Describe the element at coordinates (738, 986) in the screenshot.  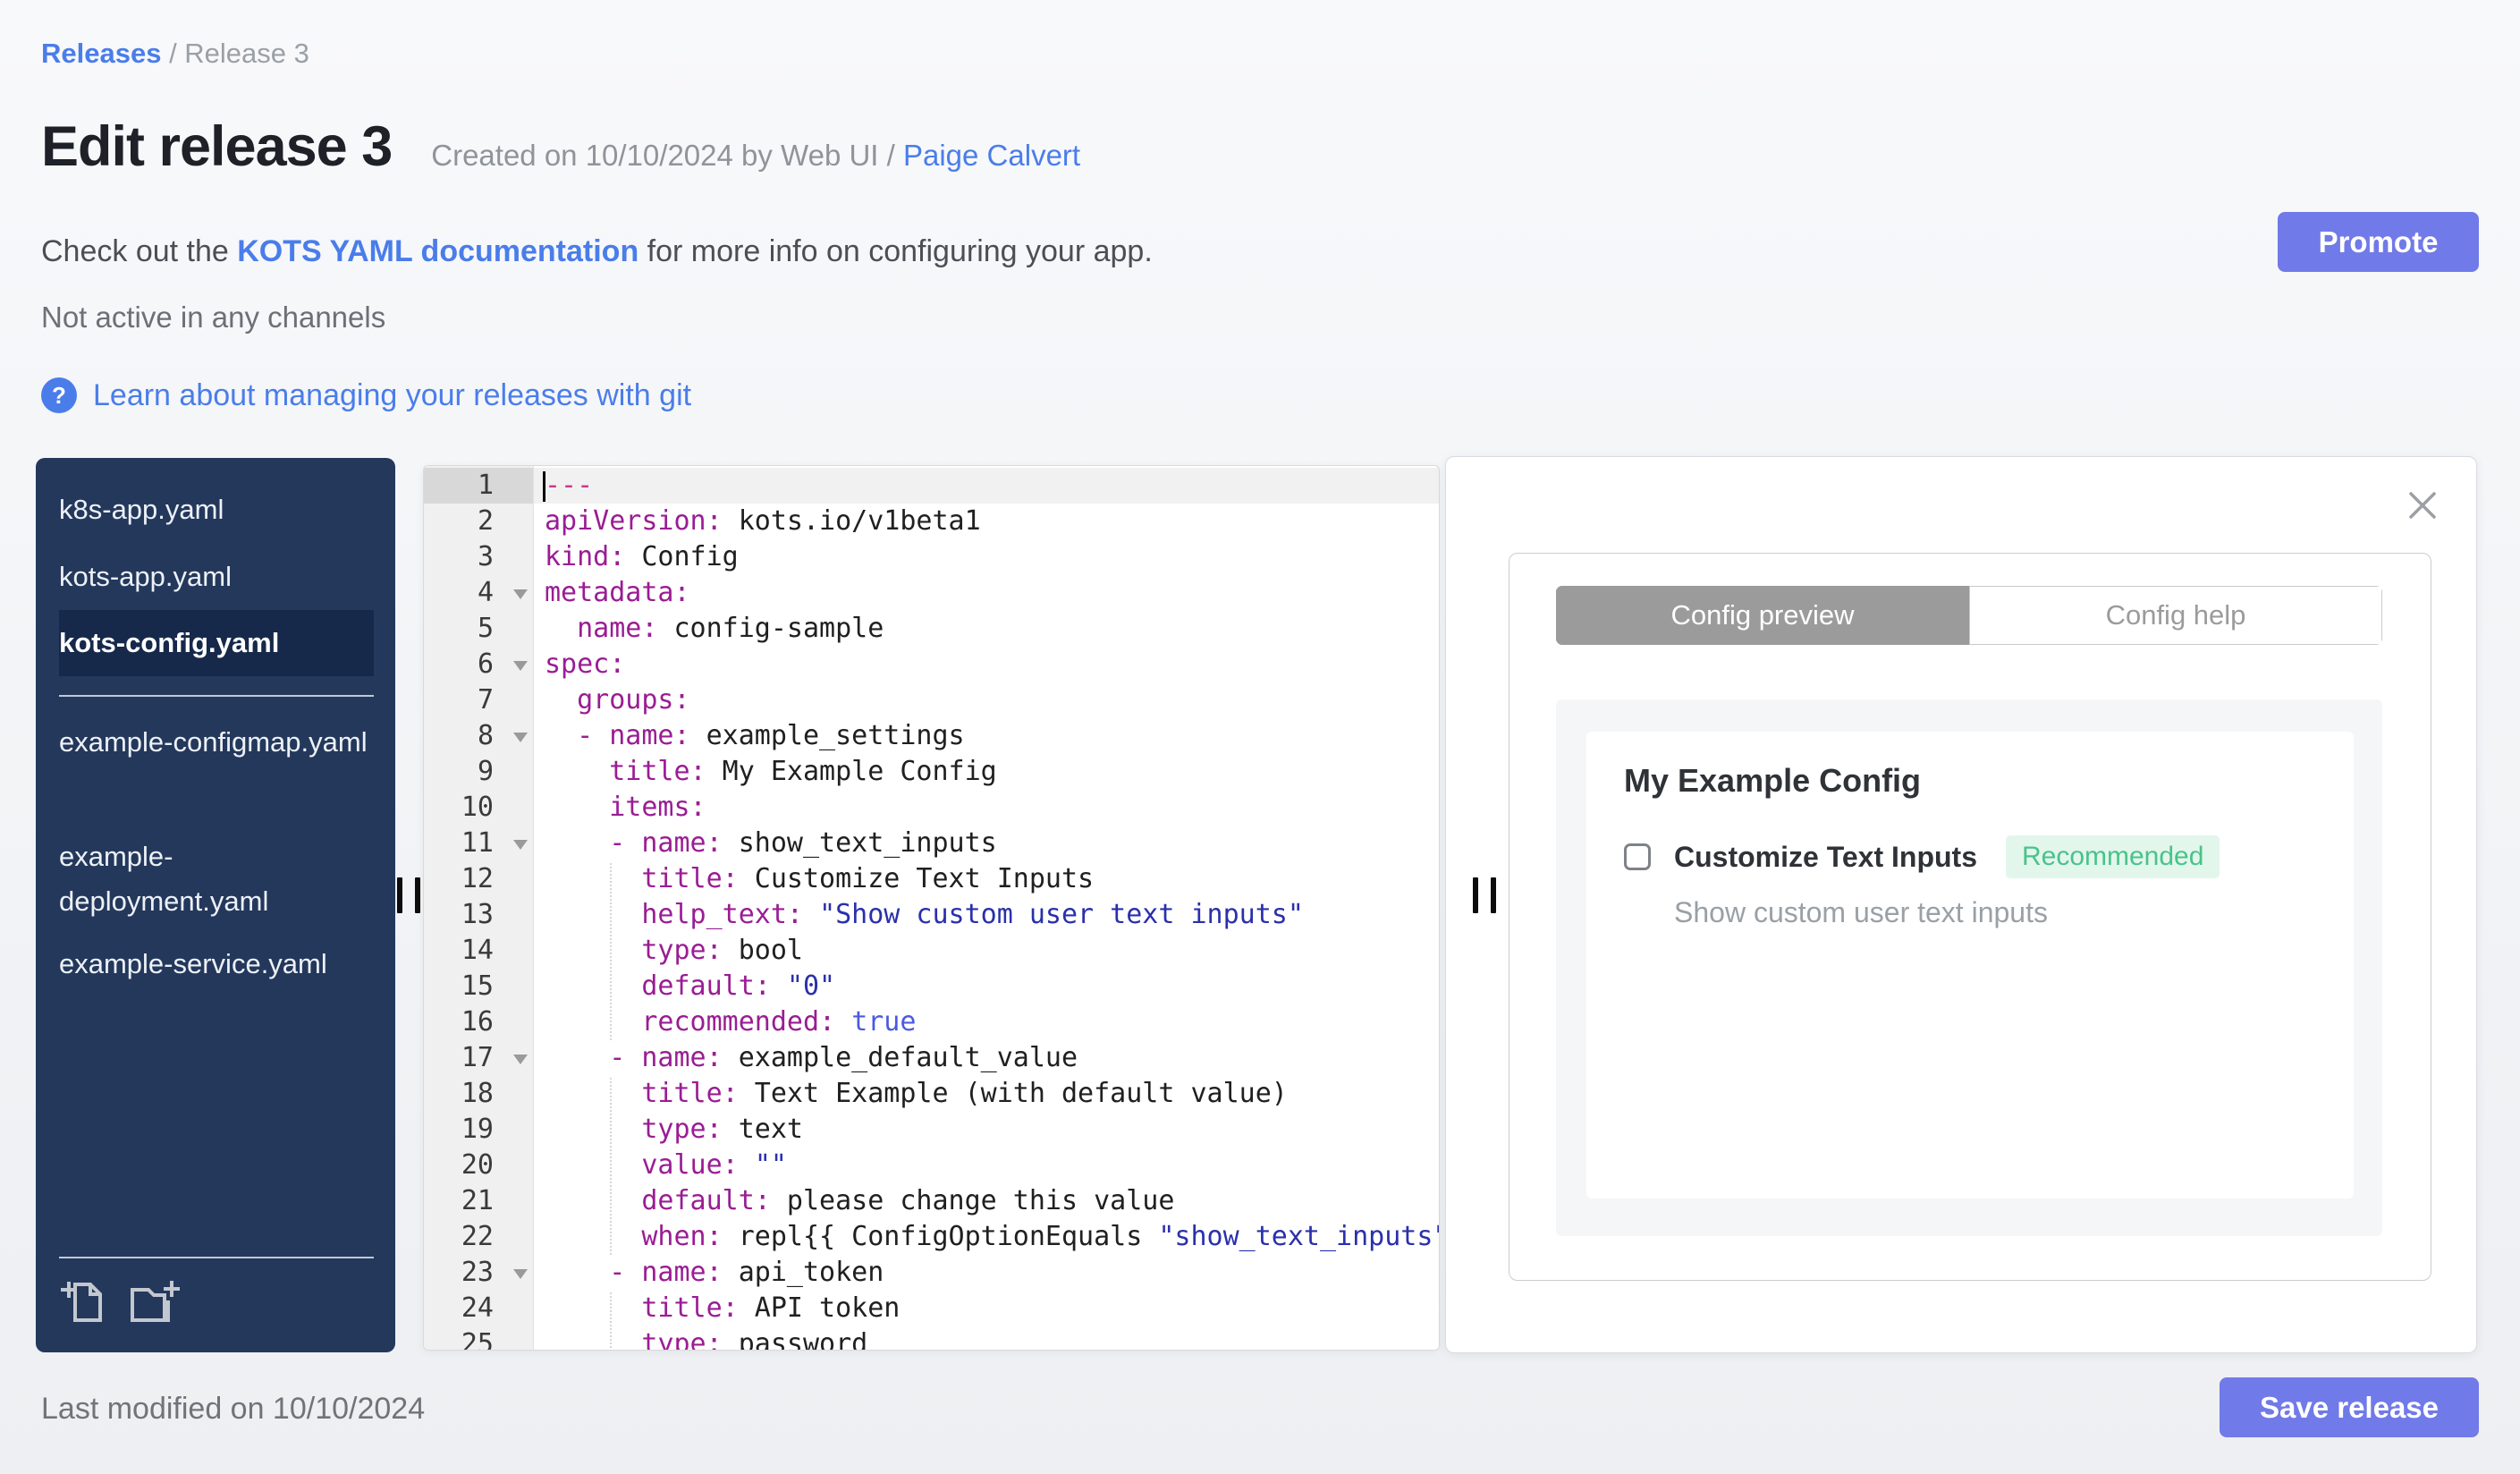
I see `code-text: default: "0"` at that location.